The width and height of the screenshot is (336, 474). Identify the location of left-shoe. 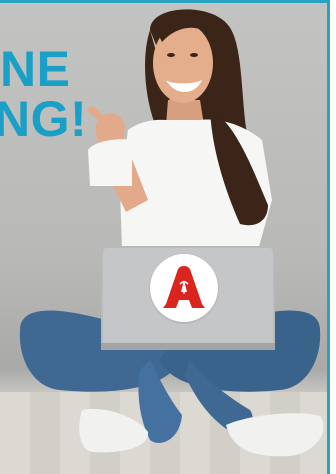
(114, 431).